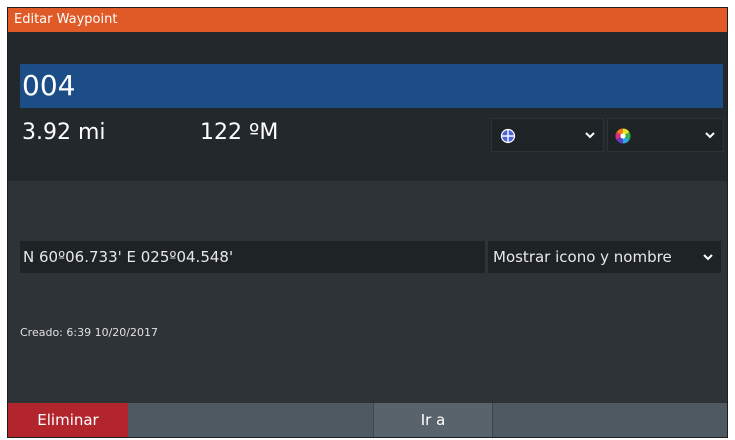  What do you see at coordinates (433, 420) in the screenshot?
I see `goto-button: Ir a` at bounding box center [433, 420].